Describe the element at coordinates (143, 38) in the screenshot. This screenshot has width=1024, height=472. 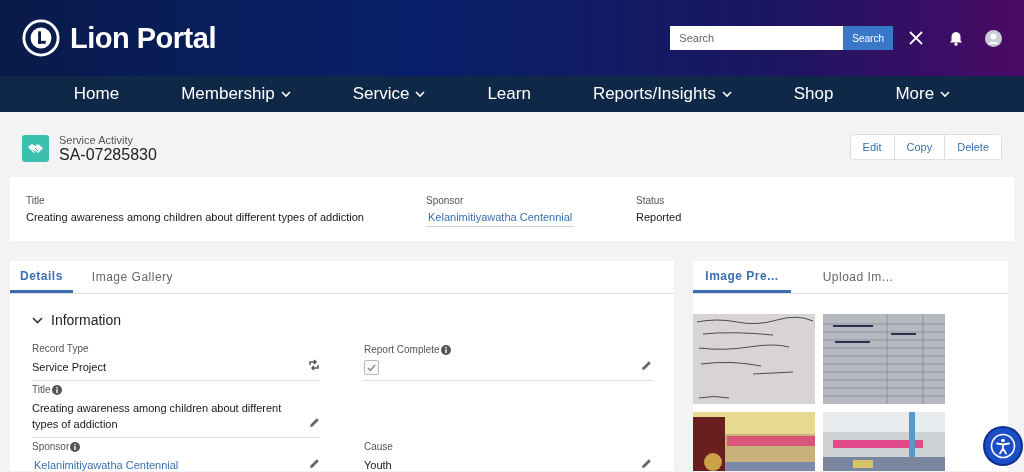
I see `portal-title: Lion Portal` at that location.